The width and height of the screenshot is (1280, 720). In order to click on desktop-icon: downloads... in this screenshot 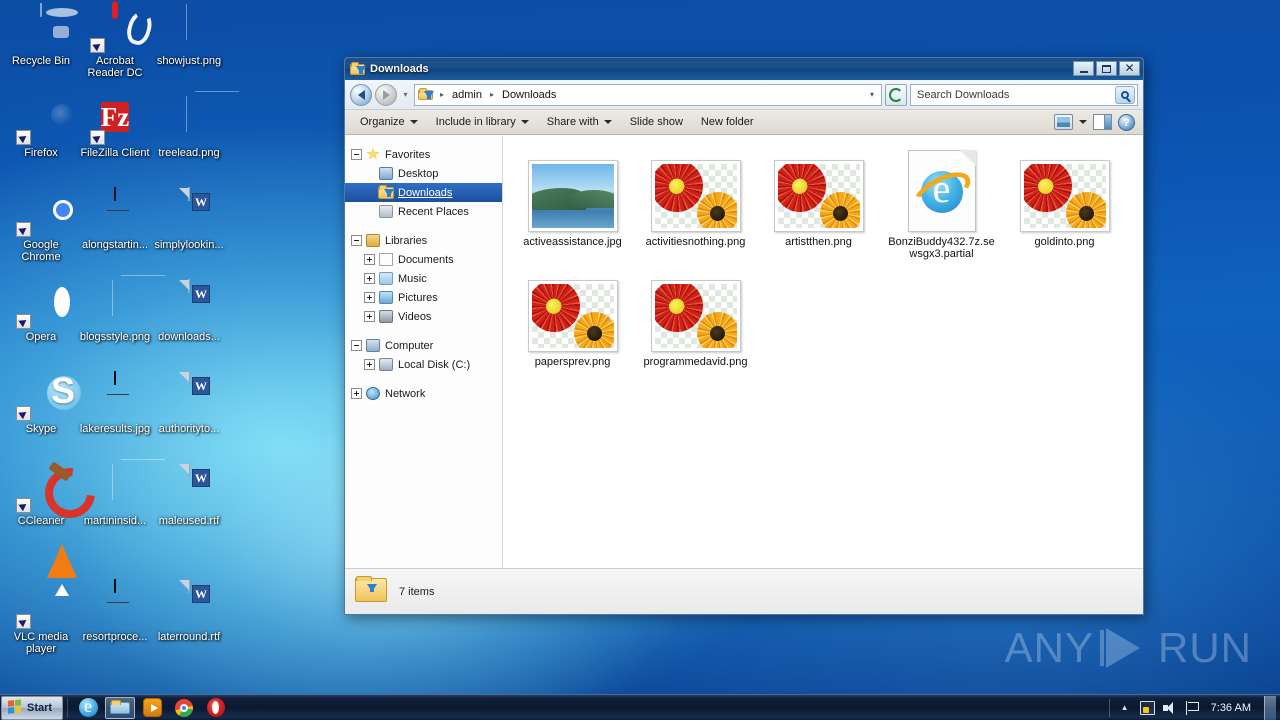, I will do `click(189, 311)`.